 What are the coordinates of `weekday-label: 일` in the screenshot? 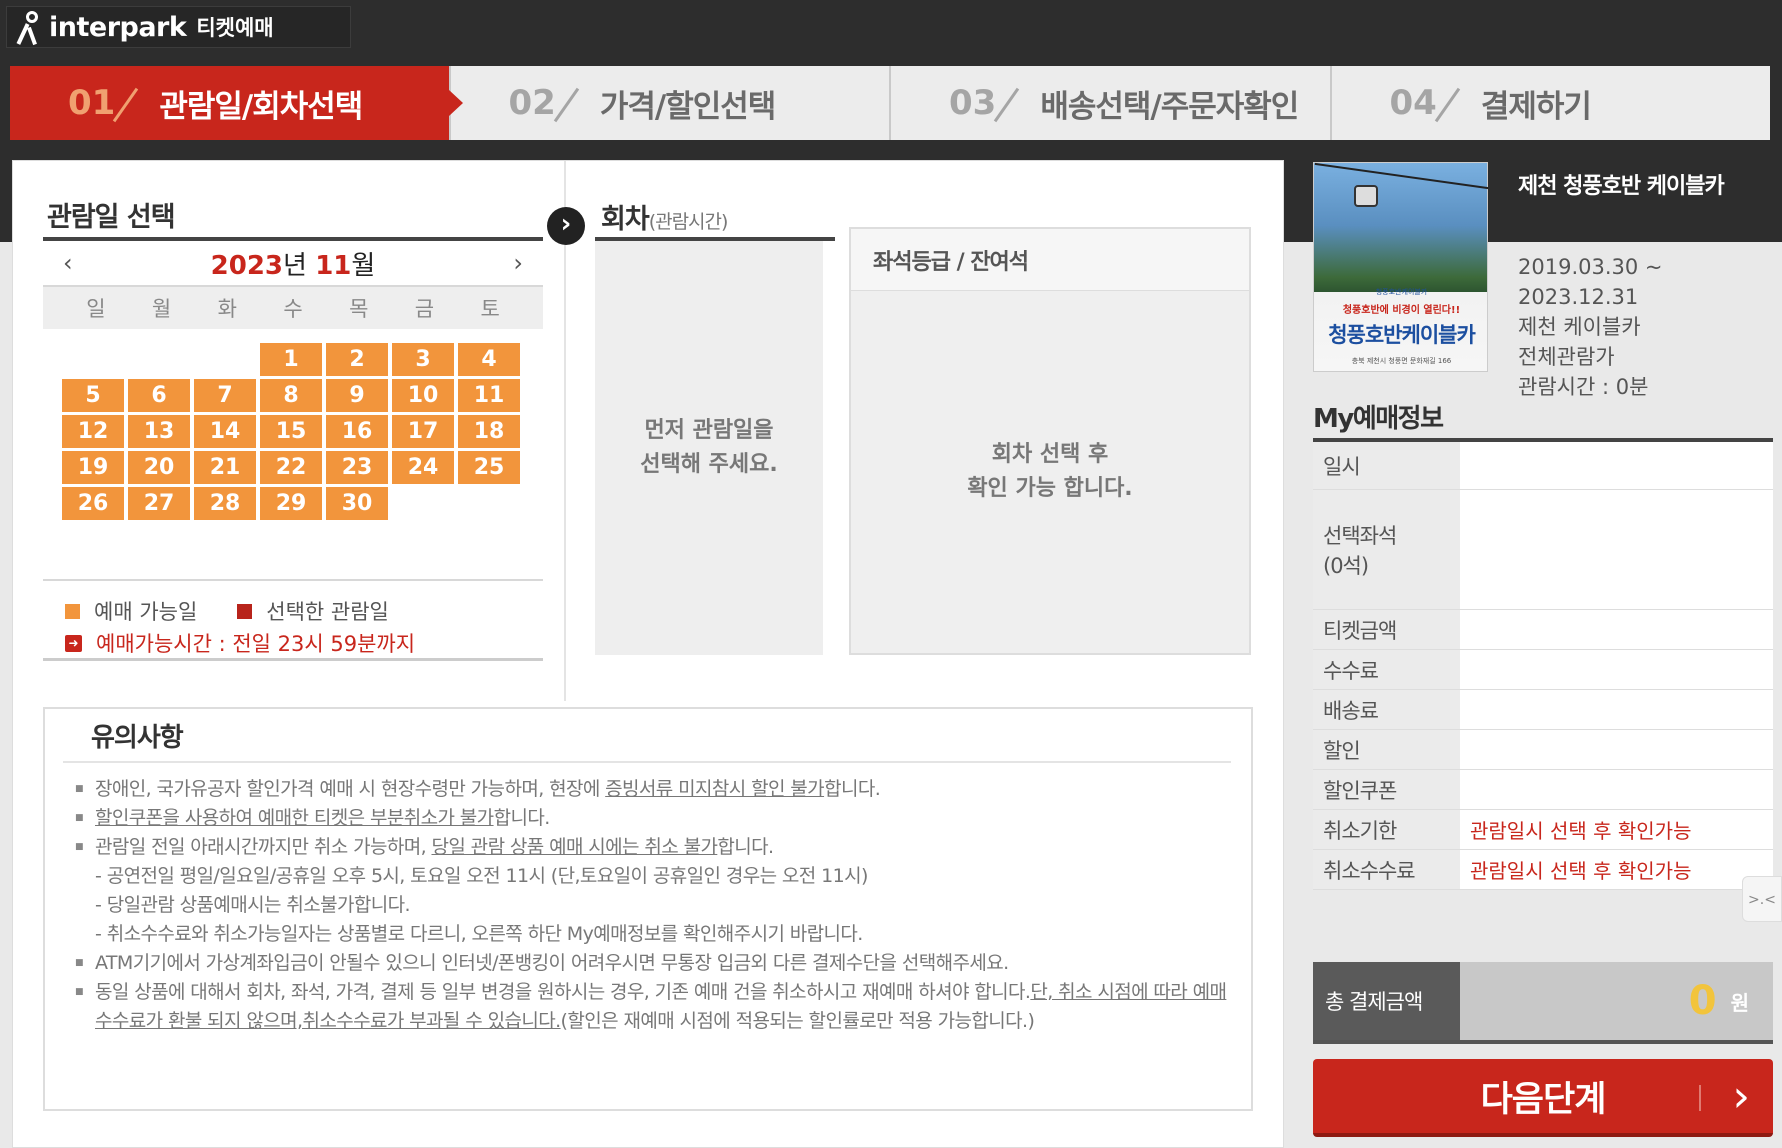 It's located at (96, 309).